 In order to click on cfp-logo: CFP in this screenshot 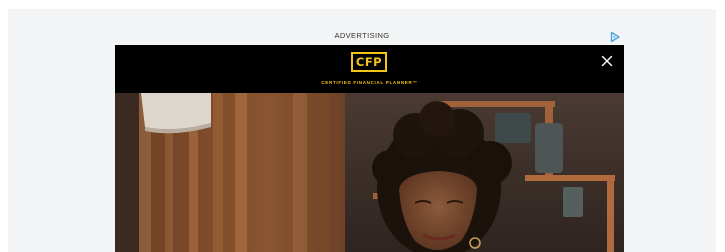, I will do `click(369, 62)`.